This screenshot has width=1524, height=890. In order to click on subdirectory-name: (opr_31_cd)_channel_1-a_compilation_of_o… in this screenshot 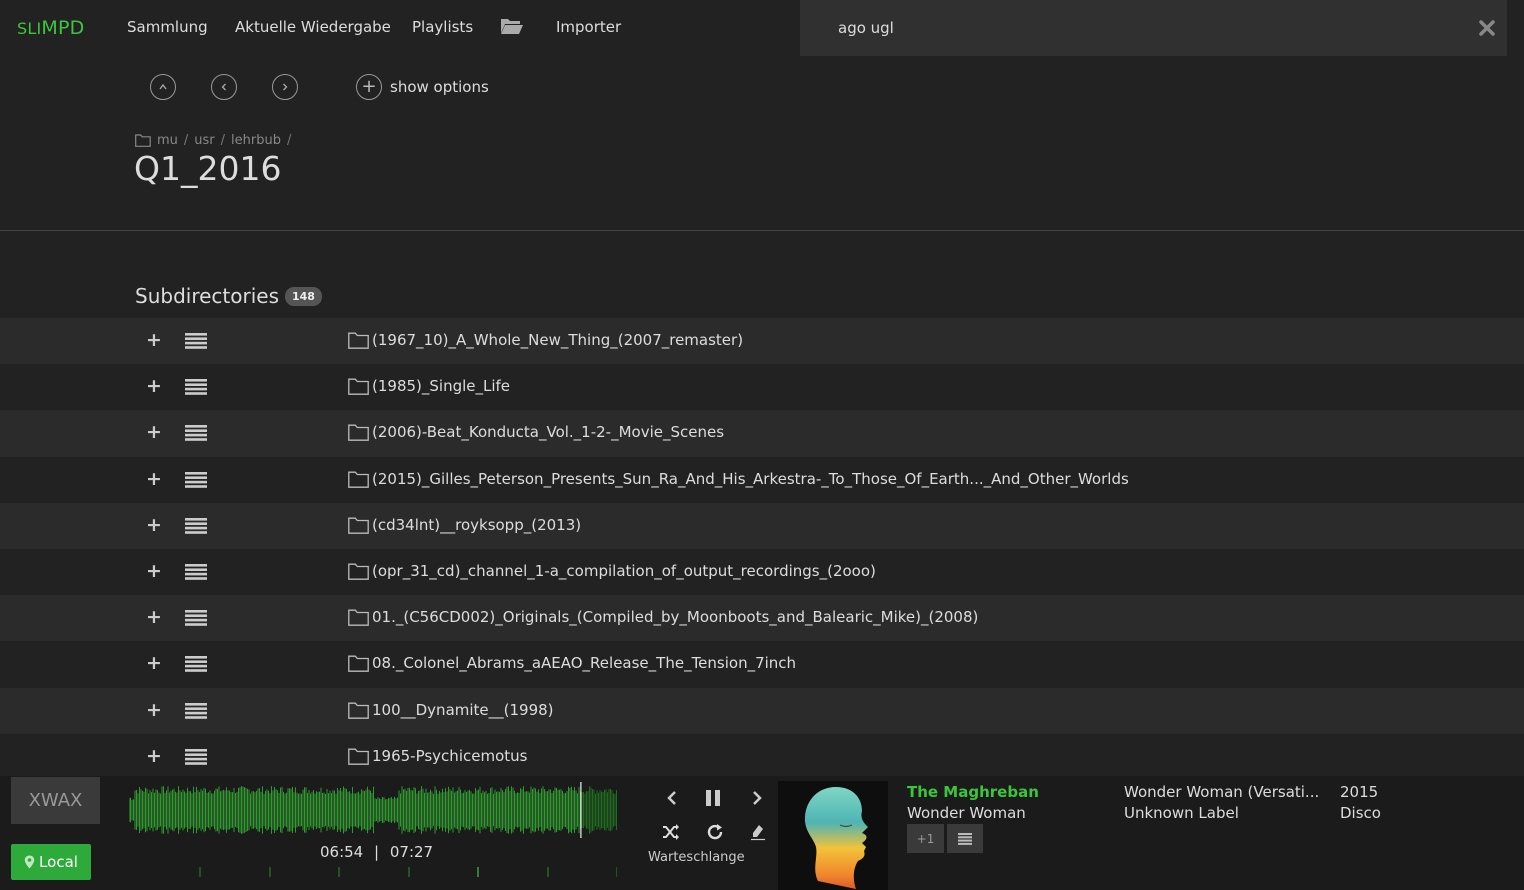, I will do `click(624, 571)`.